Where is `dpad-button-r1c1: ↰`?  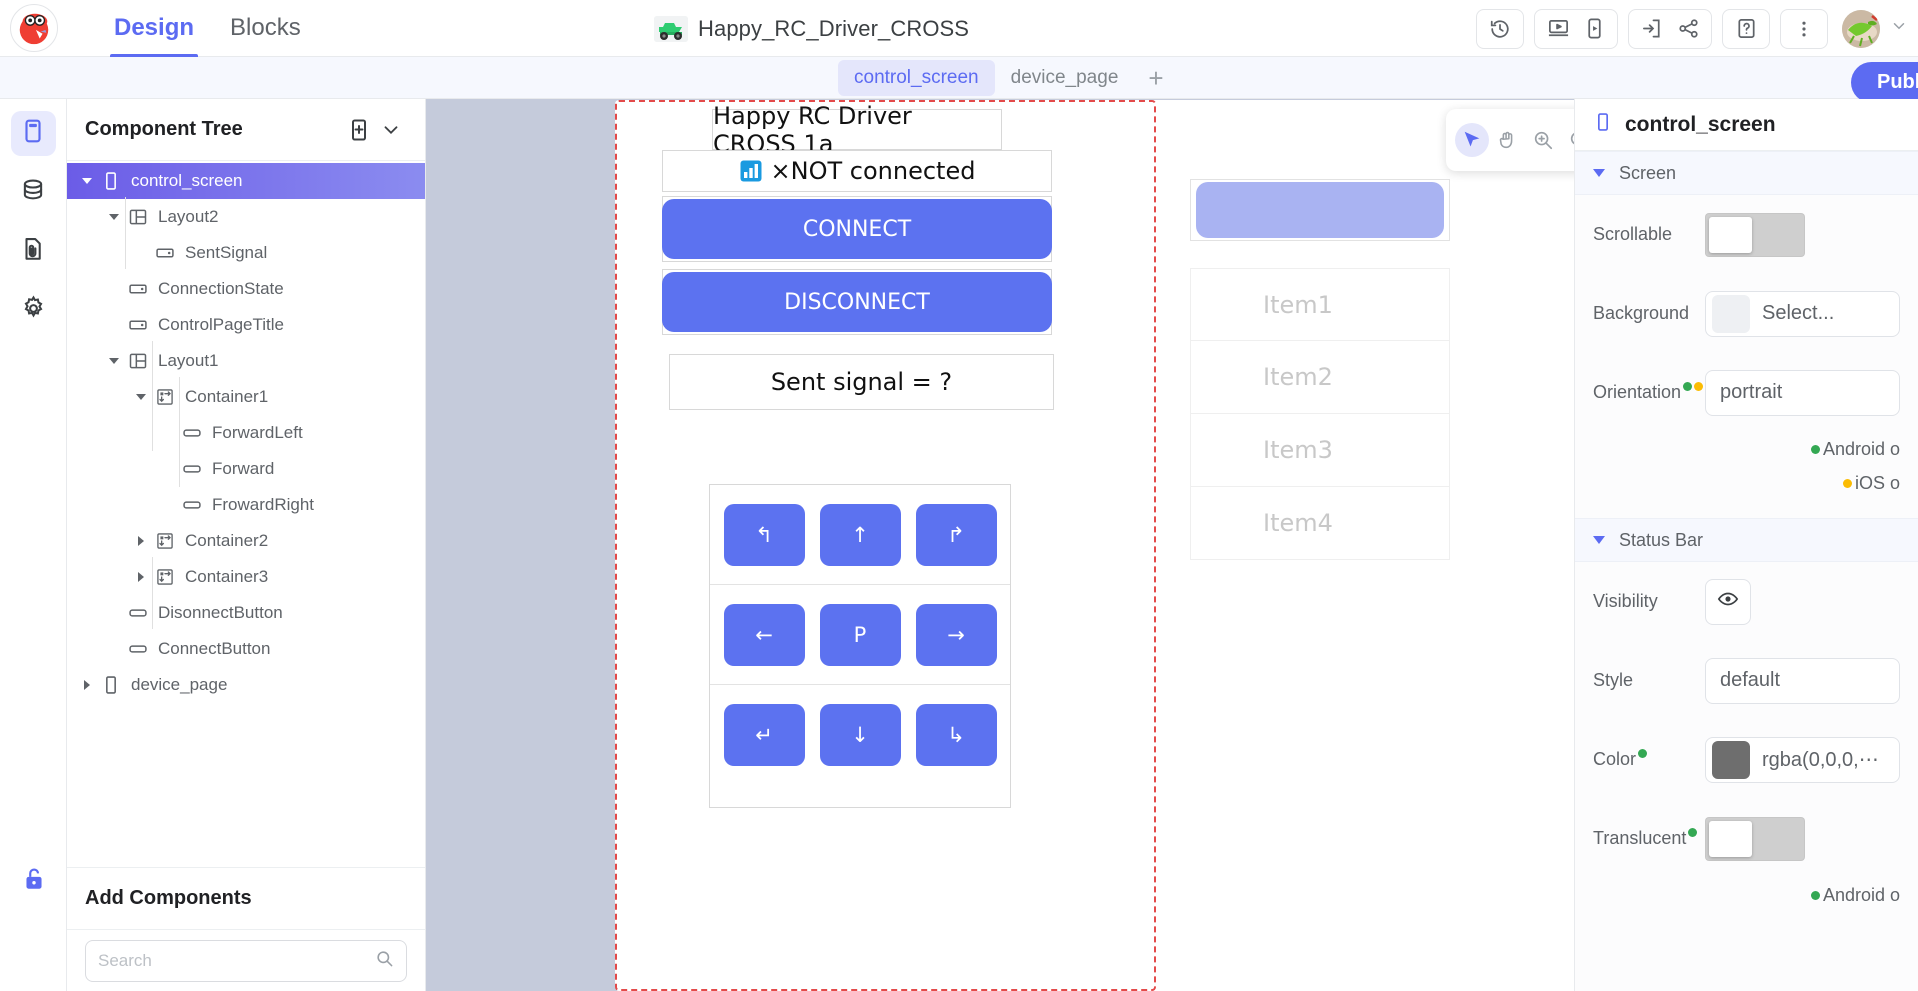 dpad-button-r1c1: ↰ is located at coordinates (764, 534).